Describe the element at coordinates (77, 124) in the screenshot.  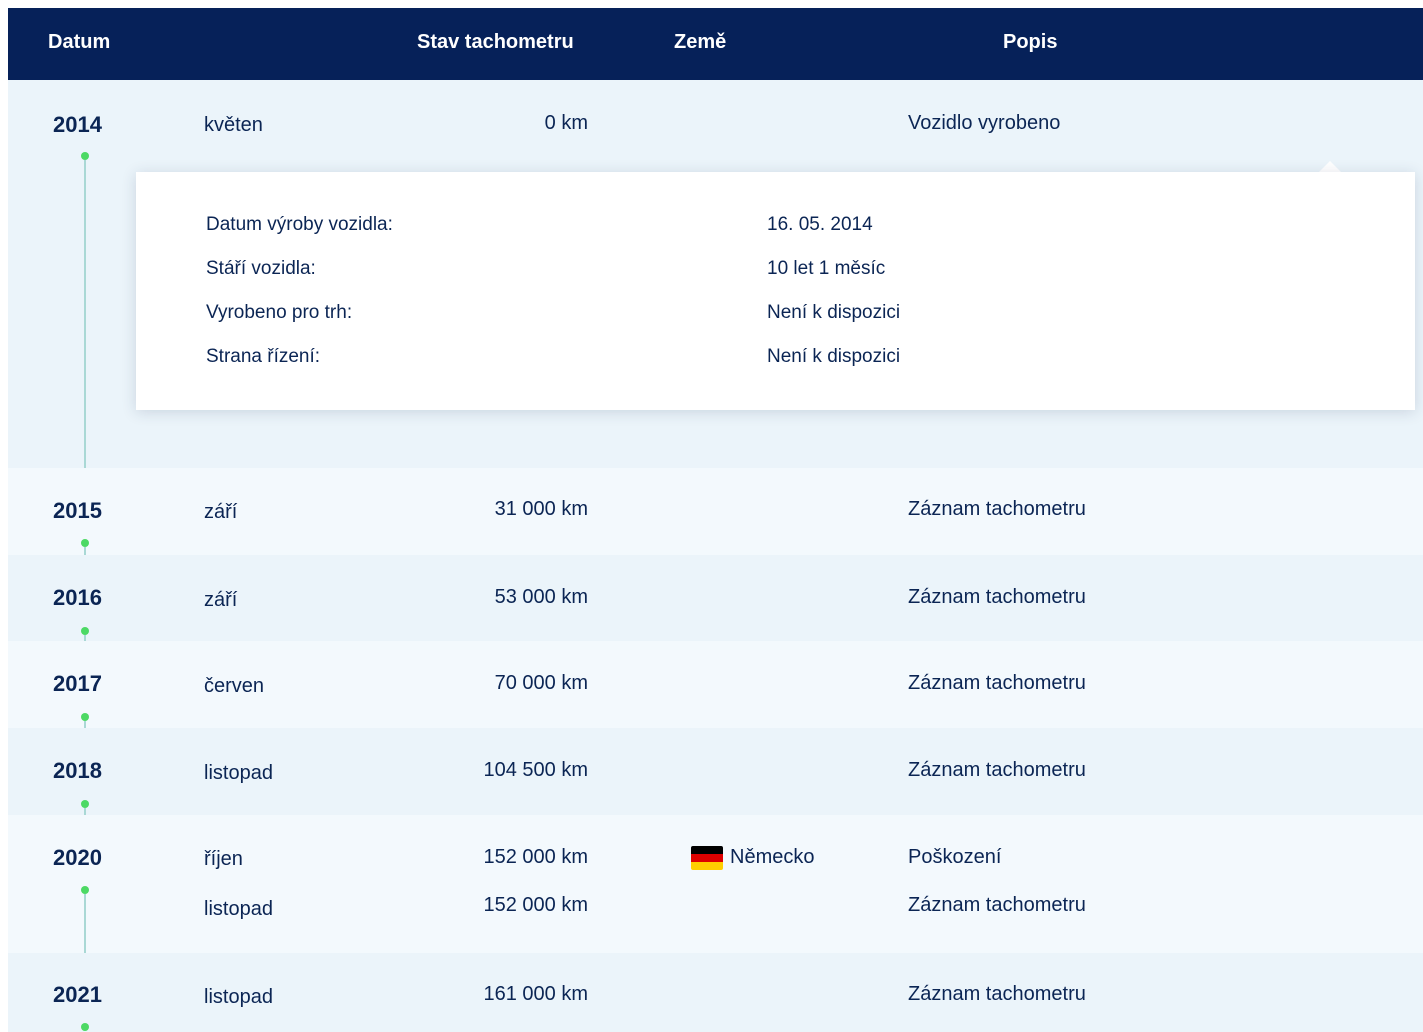
I see `year-label: 2014` at that location.